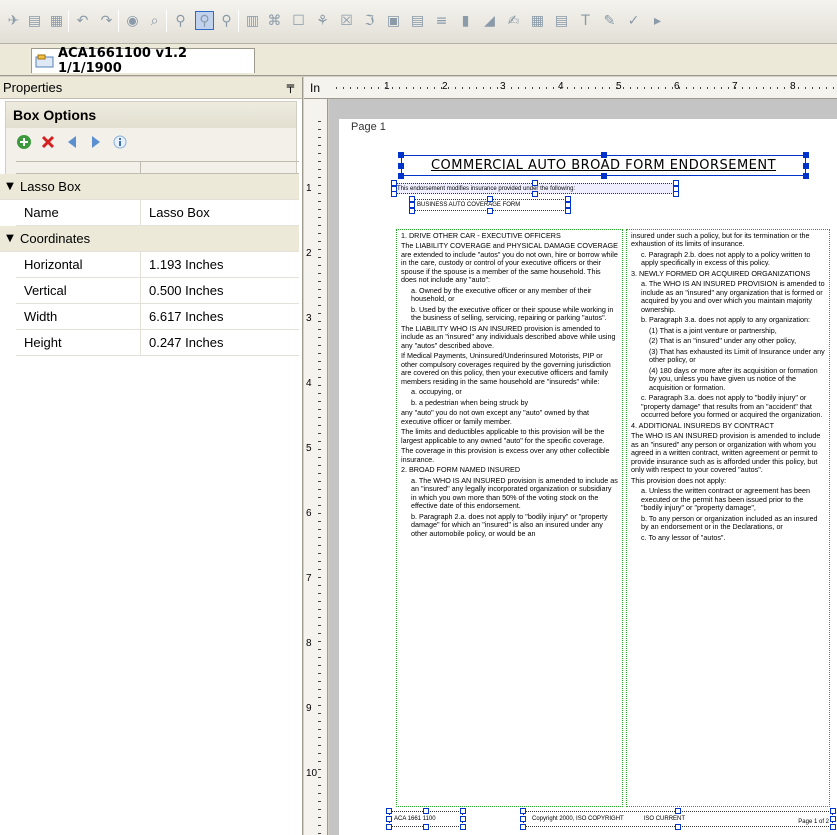 The width and height of the screenshot is (837, 835). Describe the element at coordinates (48, 142) in the screenshot. I see `delete-icon` at that location.